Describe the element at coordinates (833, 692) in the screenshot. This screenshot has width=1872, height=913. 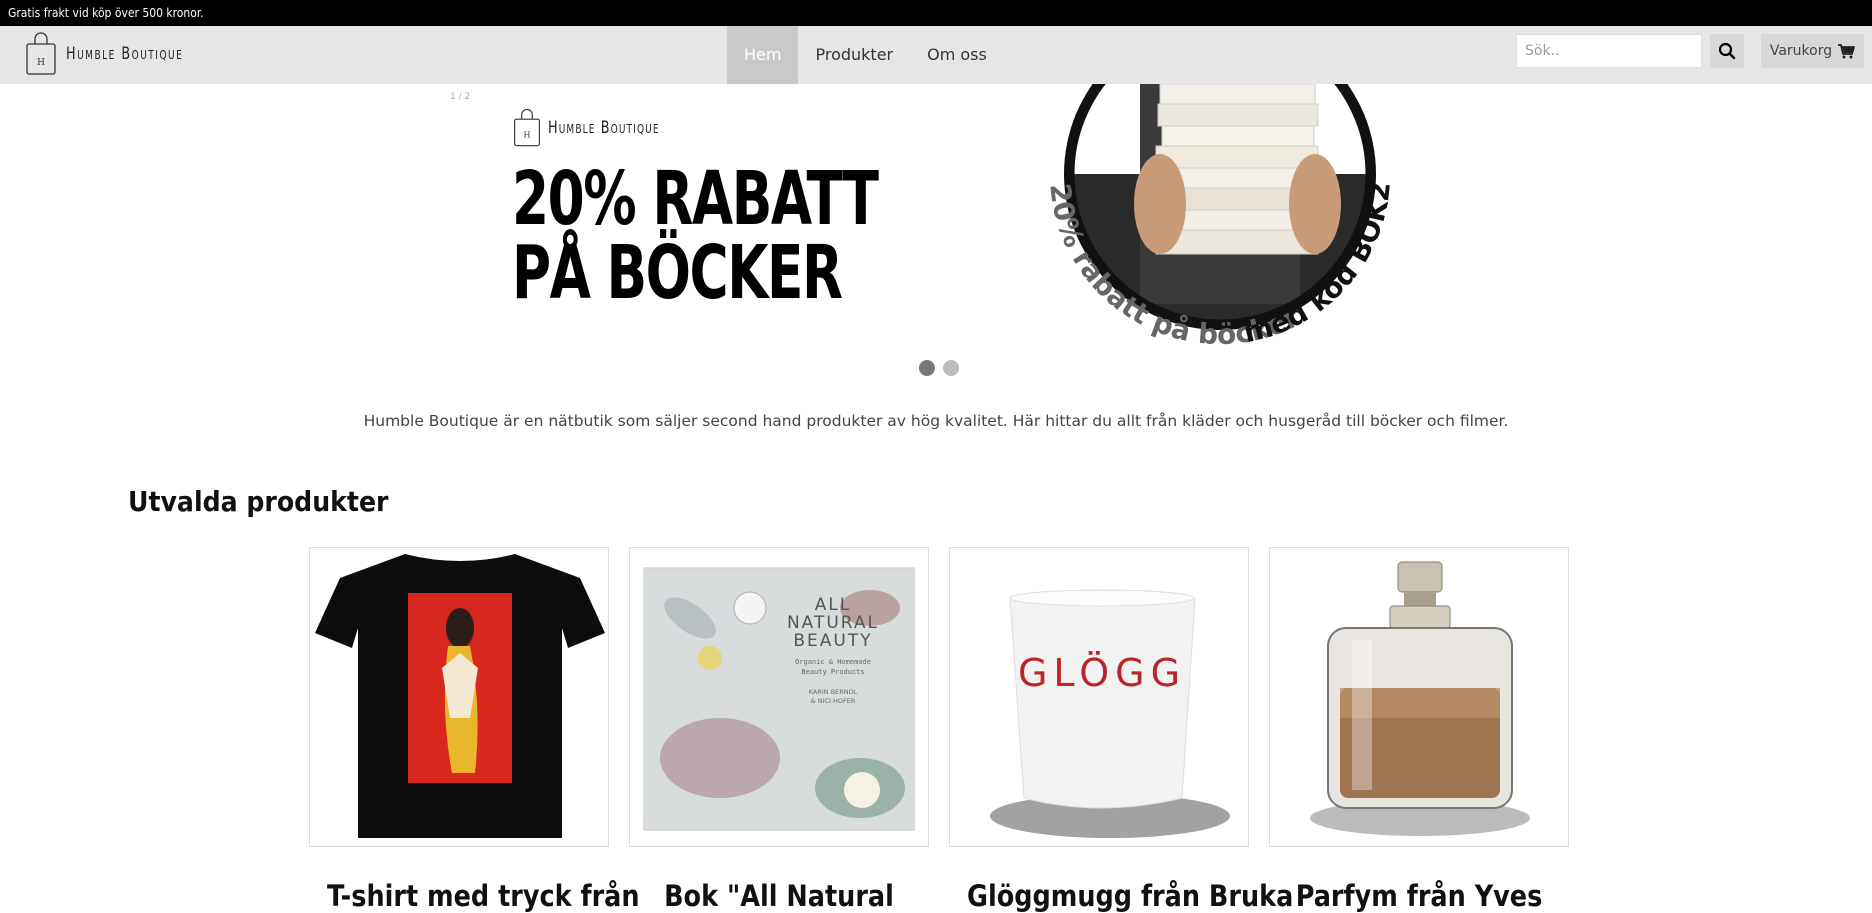
I see `book-cover-author: KARIN BERNDL` at that location.